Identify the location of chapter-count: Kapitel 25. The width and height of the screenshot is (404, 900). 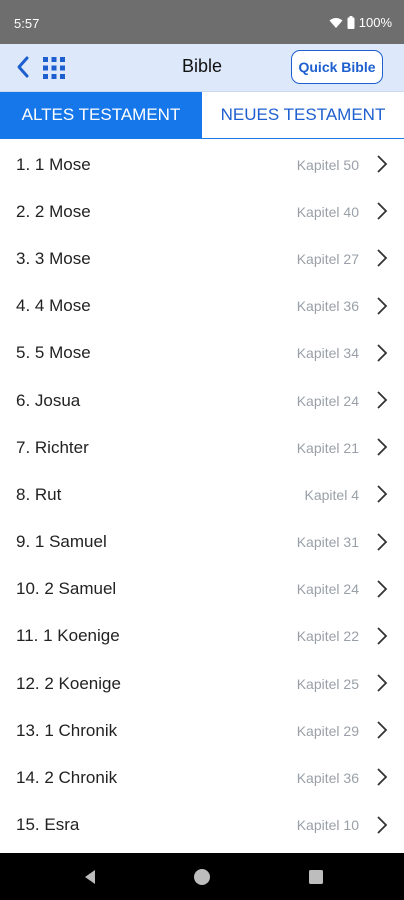
(327, 683).